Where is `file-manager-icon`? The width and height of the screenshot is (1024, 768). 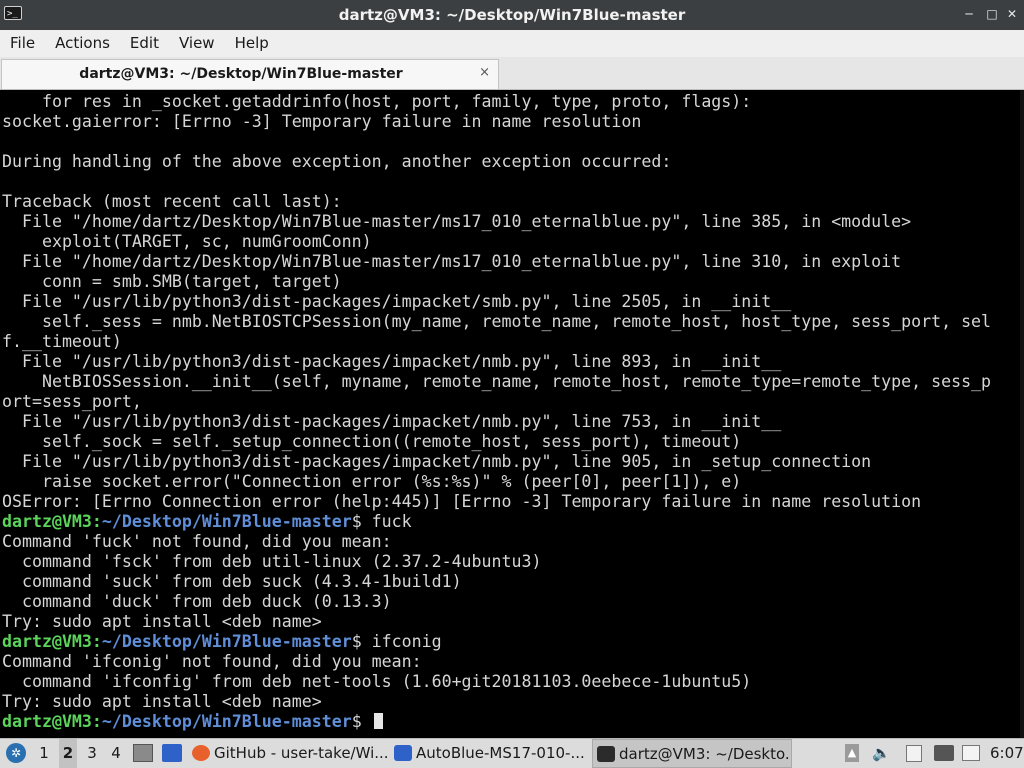 file-manager-icon is located at coordinates (172, 753).